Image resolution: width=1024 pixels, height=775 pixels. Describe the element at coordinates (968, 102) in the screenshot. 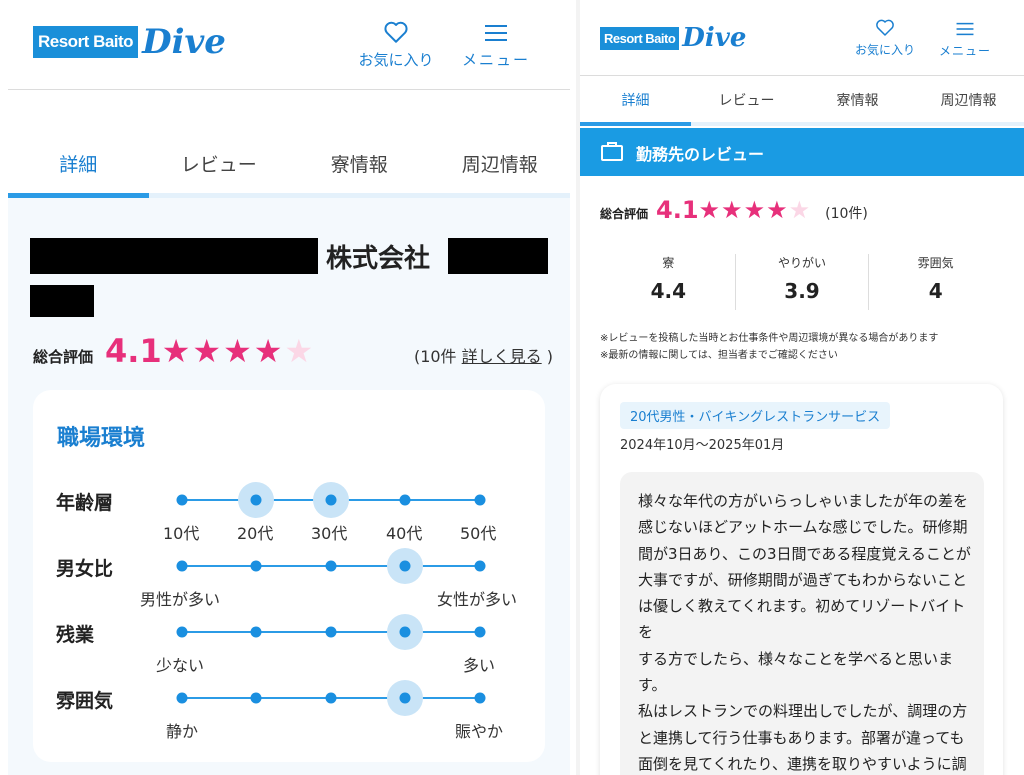

I see `tab-surroundings: 周辺情報` at that location.